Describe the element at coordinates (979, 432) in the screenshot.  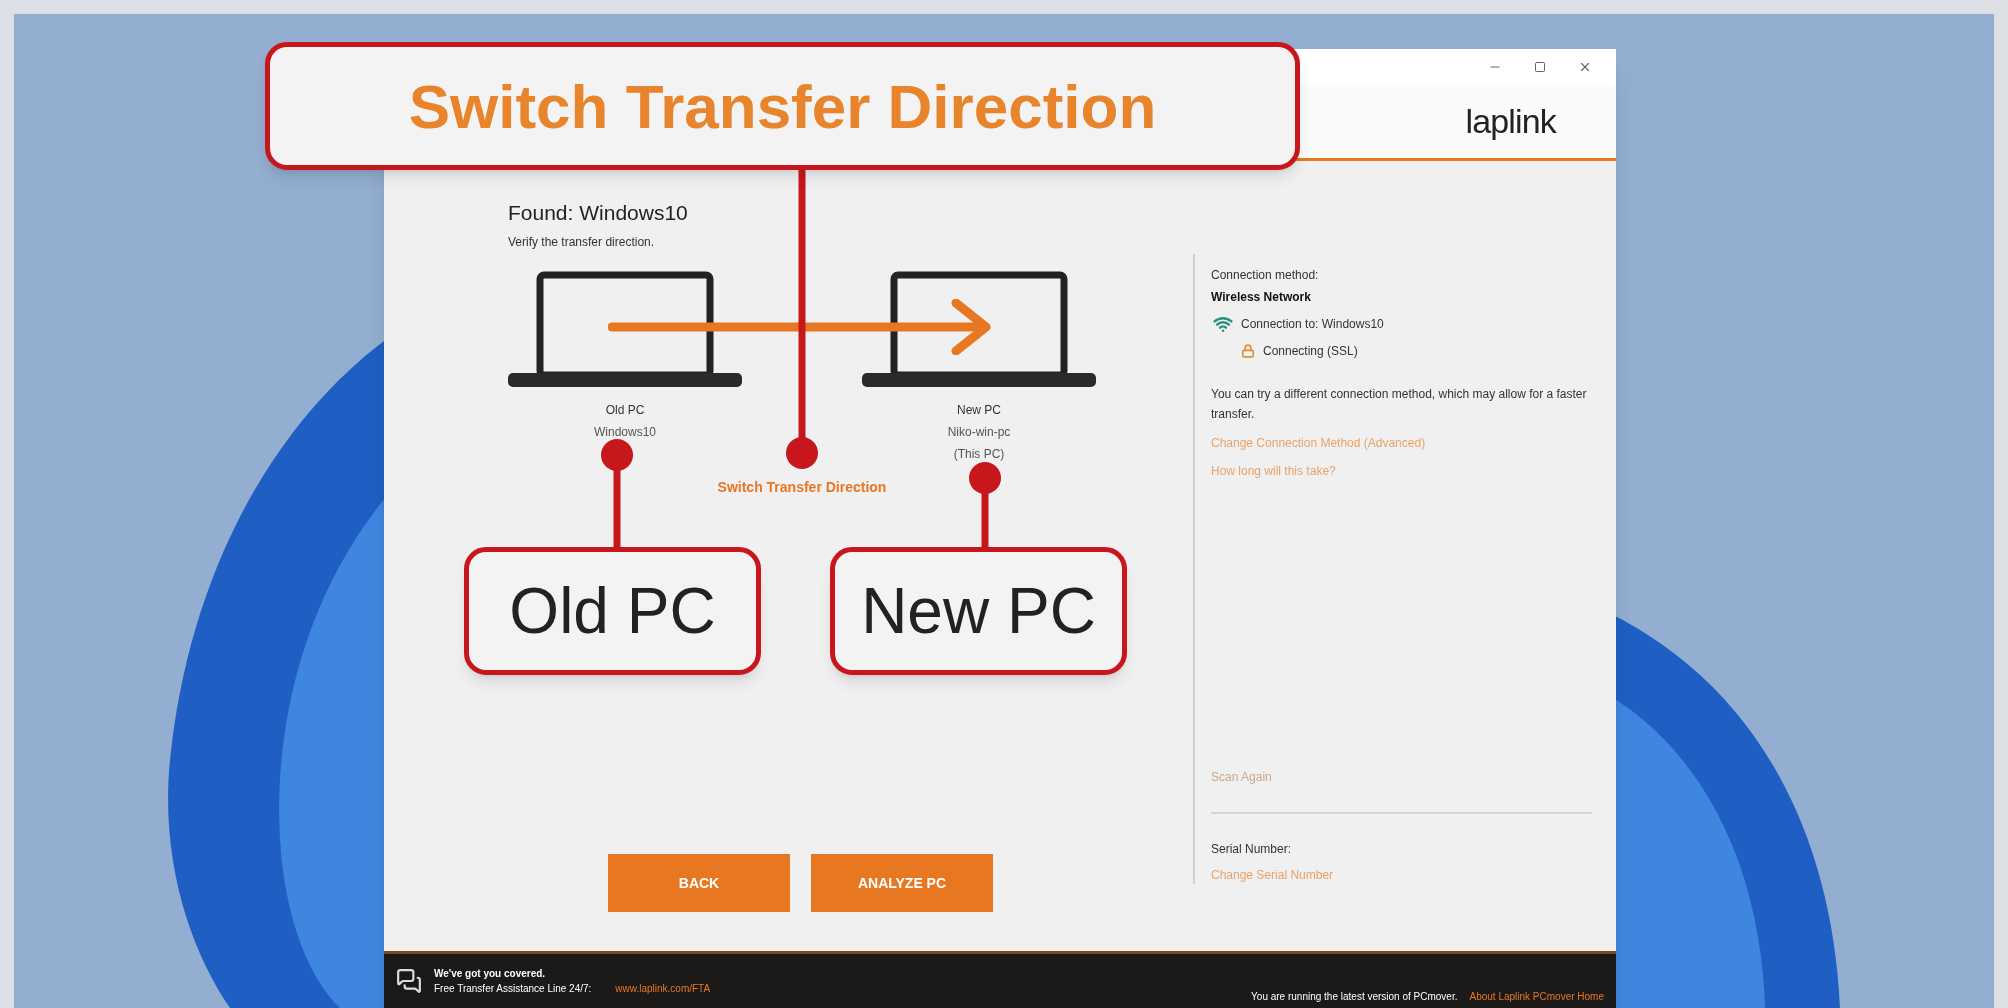
I see `computer-name: Niko-win-pc` at that location.